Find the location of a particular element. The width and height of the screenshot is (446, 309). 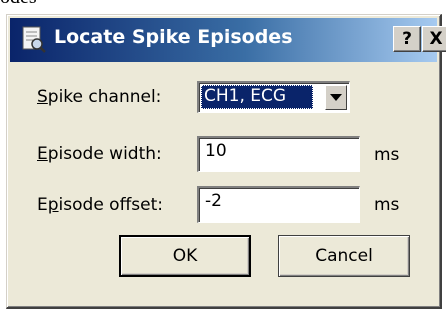

background-text: odes is located at coordinates (18, 4).